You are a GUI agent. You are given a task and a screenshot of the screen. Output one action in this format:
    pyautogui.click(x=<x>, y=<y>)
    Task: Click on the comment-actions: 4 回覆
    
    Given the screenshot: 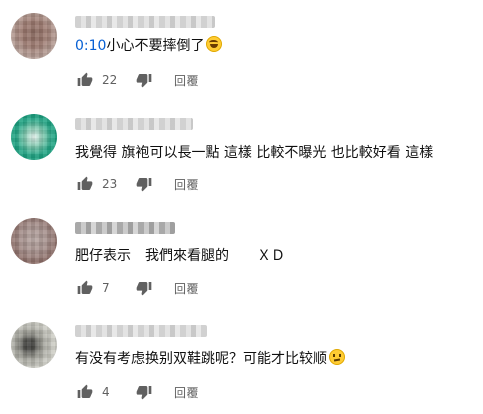 What is the action you would take?
    pyautogui.click(x=137, y=392)
    